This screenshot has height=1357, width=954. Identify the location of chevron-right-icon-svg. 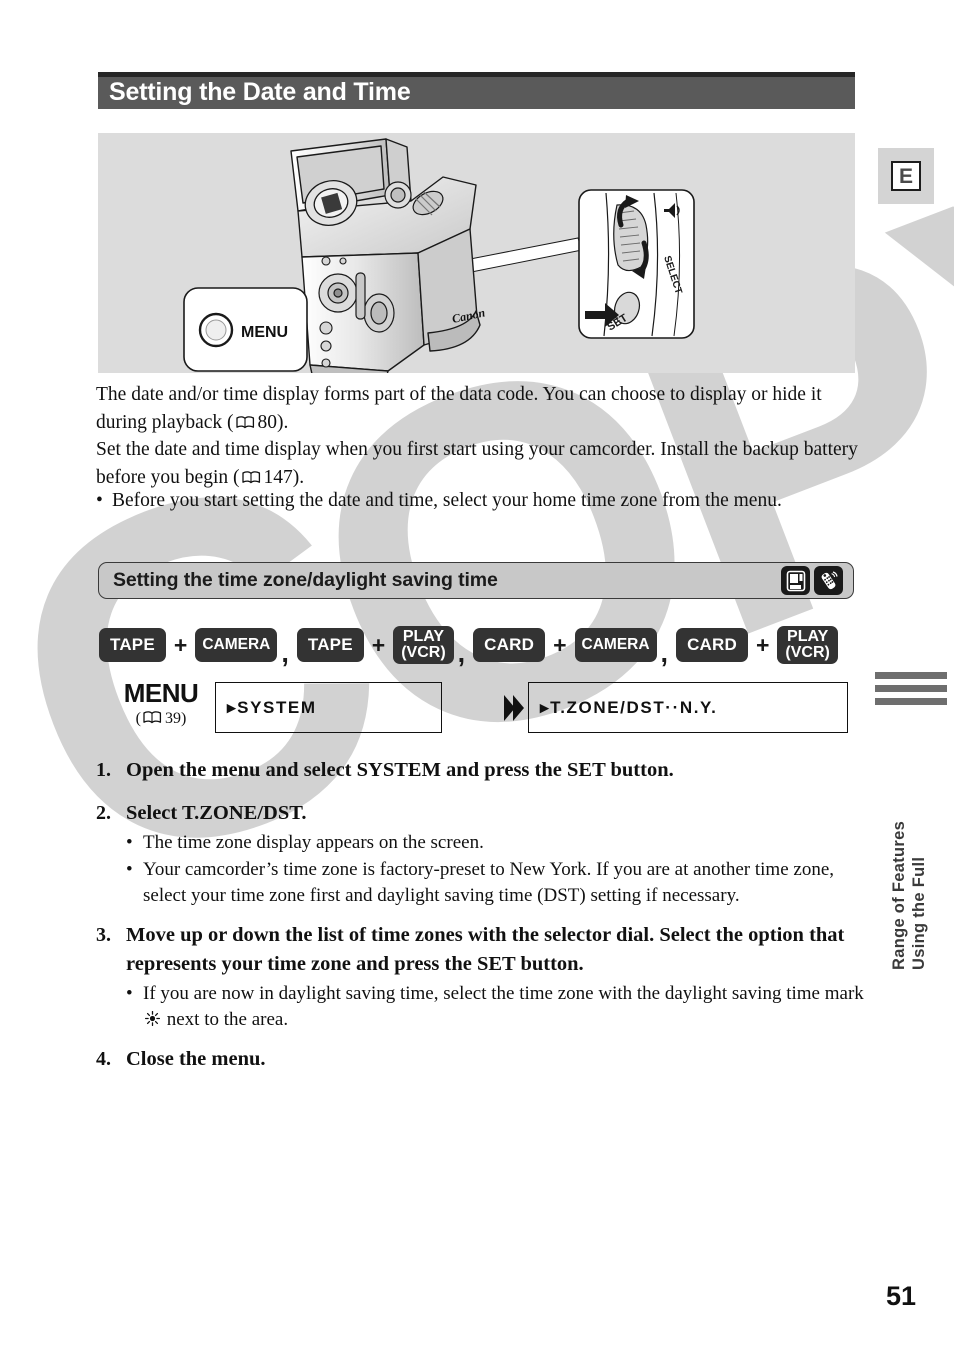
(514, 708).